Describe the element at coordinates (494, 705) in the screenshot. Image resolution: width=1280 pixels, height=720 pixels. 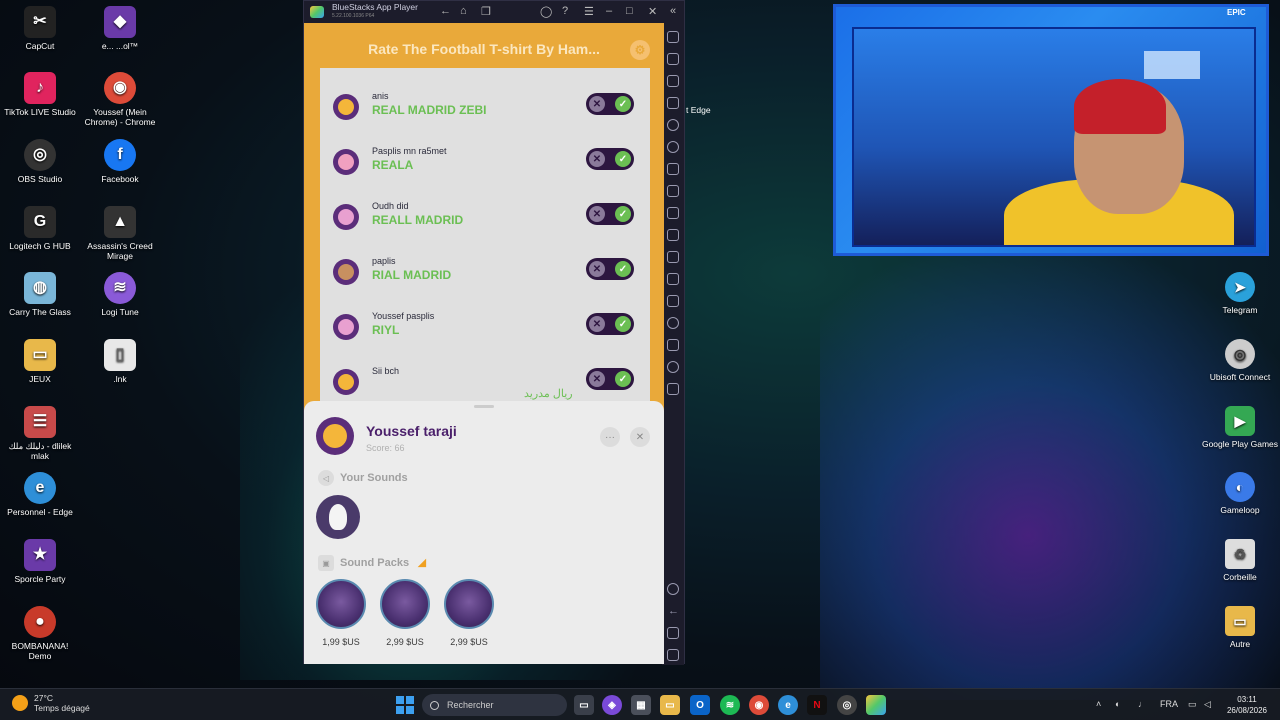
I see `taskbar-search: Rechercher` at that location.